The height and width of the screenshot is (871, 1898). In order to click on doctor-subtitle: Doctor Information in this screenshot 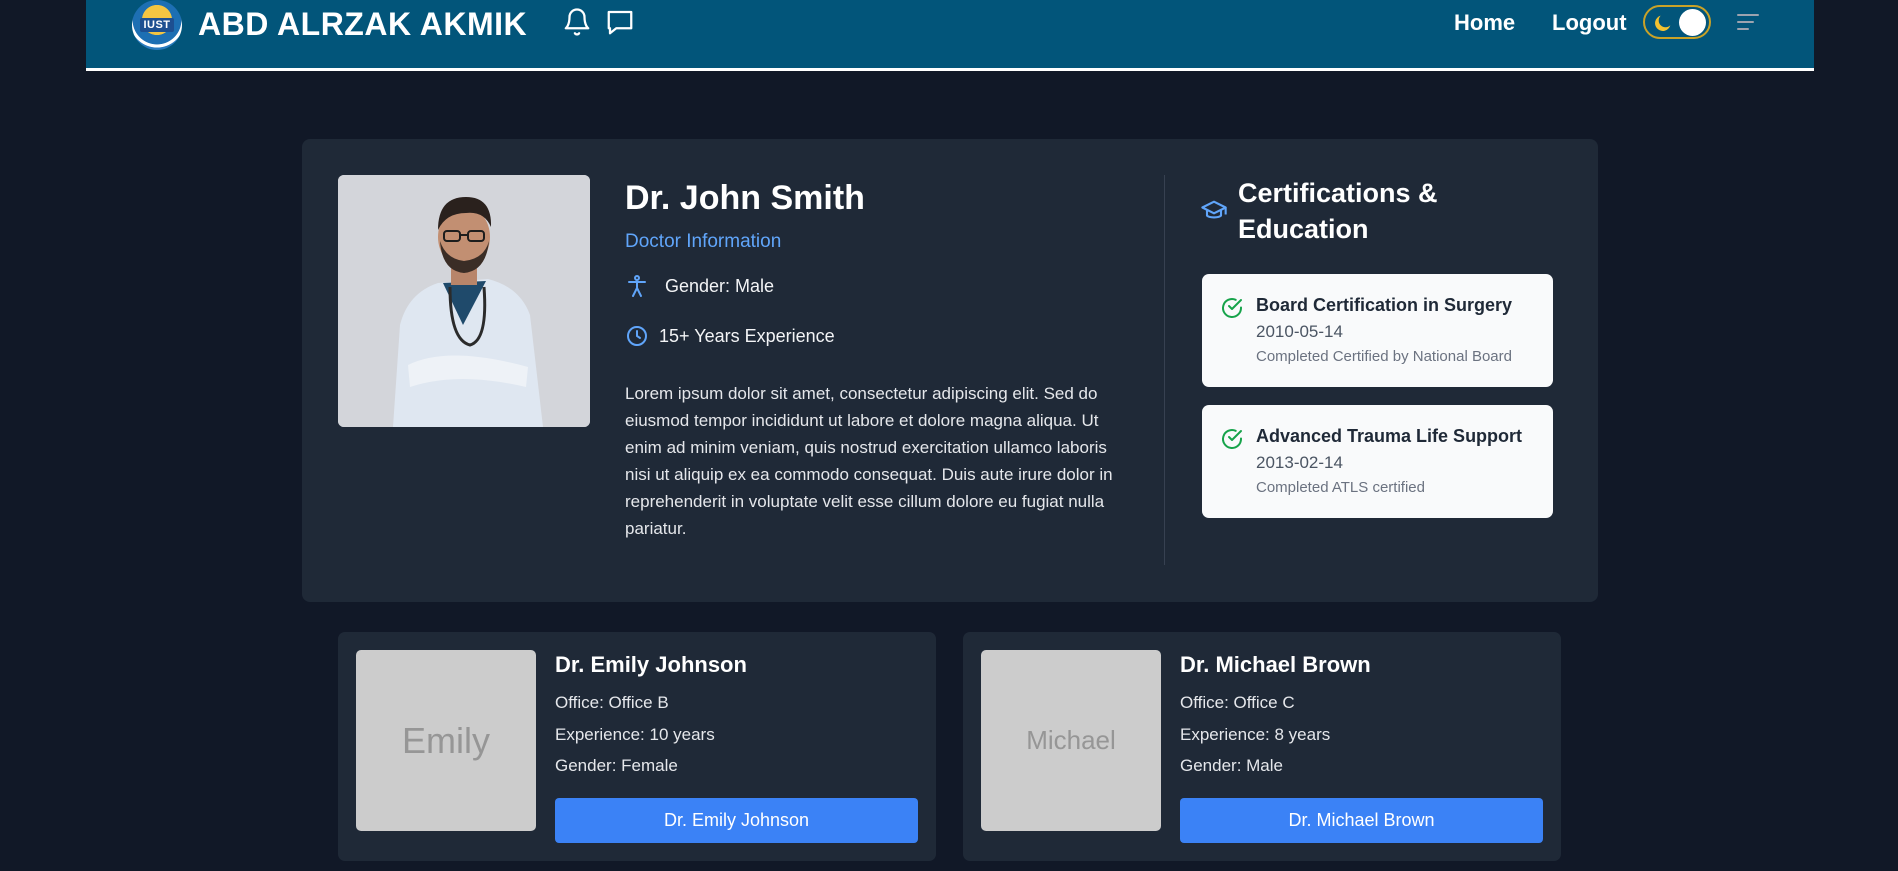, I will do `click(703, 241)`.